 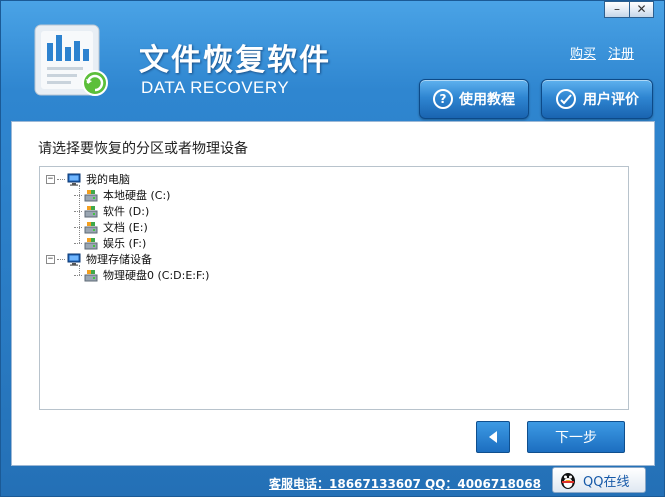 I want to click on tree-node-drive: 软件 (D:), so click(x=127, y=211).